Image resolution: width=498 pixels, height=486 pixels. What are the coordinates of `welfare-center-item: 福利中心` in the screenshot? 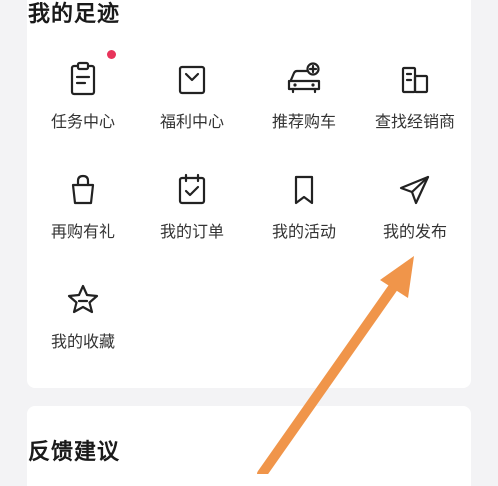 It's located at (192, 96).